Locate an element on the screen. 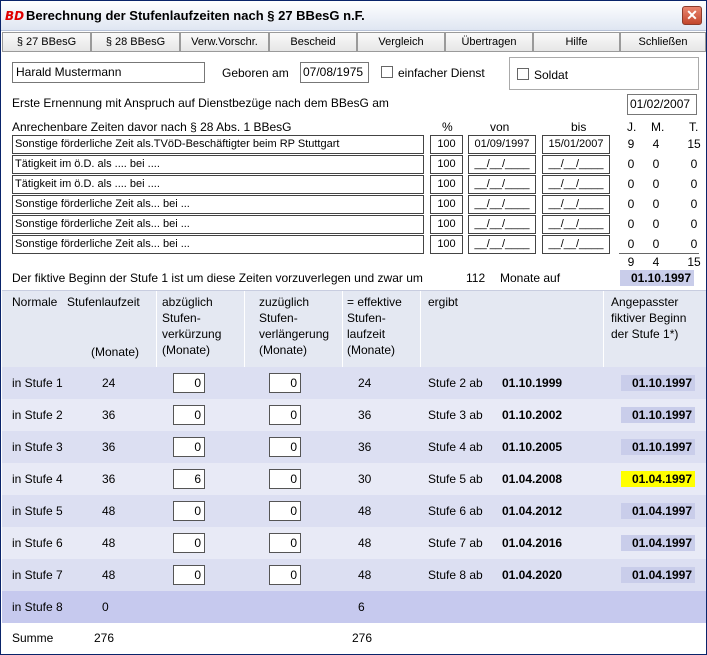 This screenshot has width=707, height=655. header-abzueglich-2: Stufen- is located at coordinates (181, 318).